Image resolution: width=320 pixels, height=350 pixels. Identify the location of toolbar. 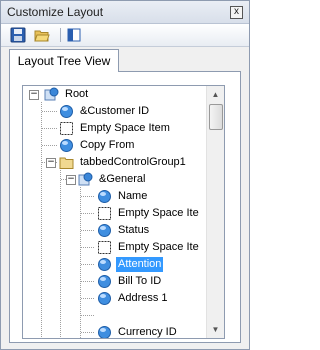
(125, 35).